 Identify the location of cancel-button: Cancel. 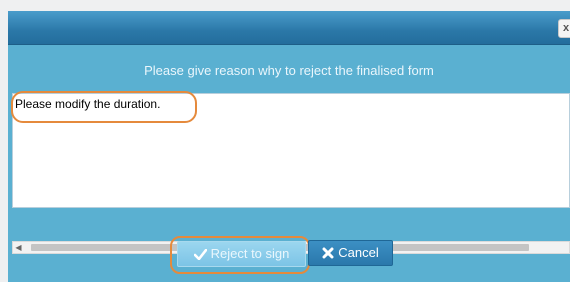
(350, 253).